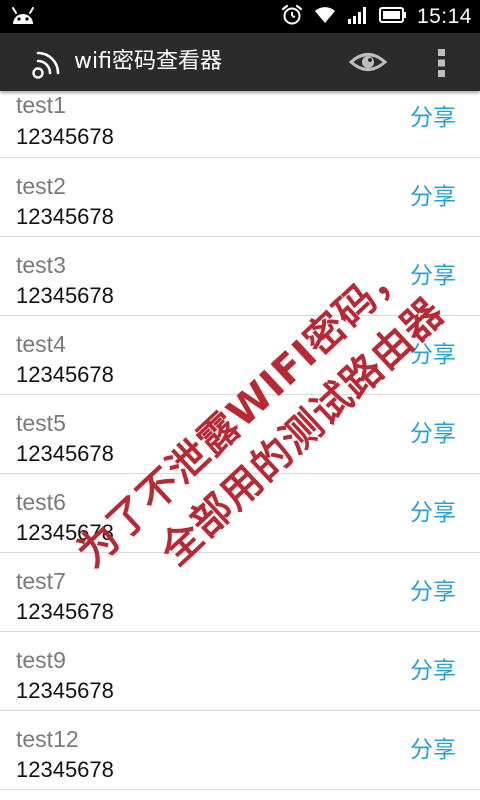 The height and width of the screenshot is (800, 480). I want to click on list-item: test4 12345678 分享, so click(240, 355).